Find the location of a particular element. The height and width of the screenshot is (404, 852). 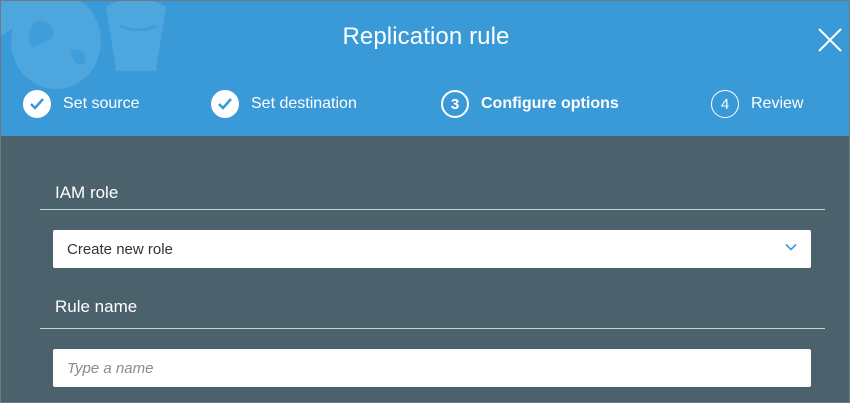

chevron-down-icon is located at coordinates (791, 247).